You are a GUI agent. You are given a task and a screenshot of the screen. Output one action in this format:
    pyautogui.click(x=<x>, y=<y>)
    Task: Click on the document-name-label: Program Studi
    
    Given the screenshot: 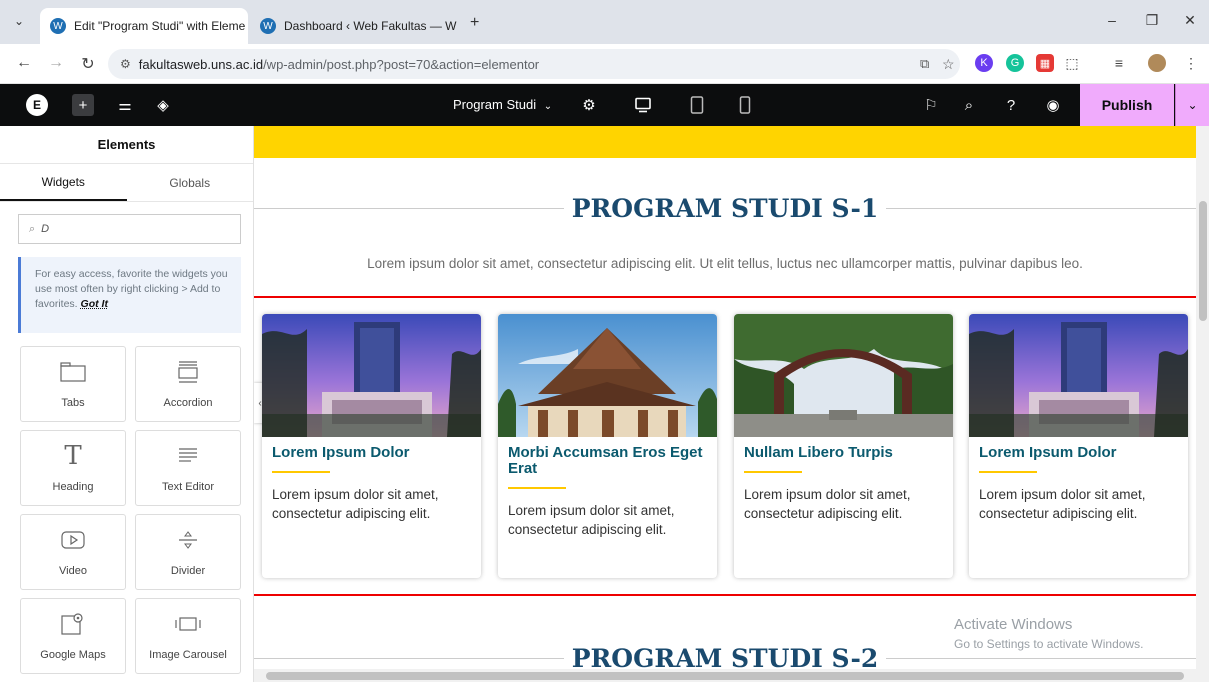 What is the action you would take?
    pyautogui.click(x=495, y=104)
    